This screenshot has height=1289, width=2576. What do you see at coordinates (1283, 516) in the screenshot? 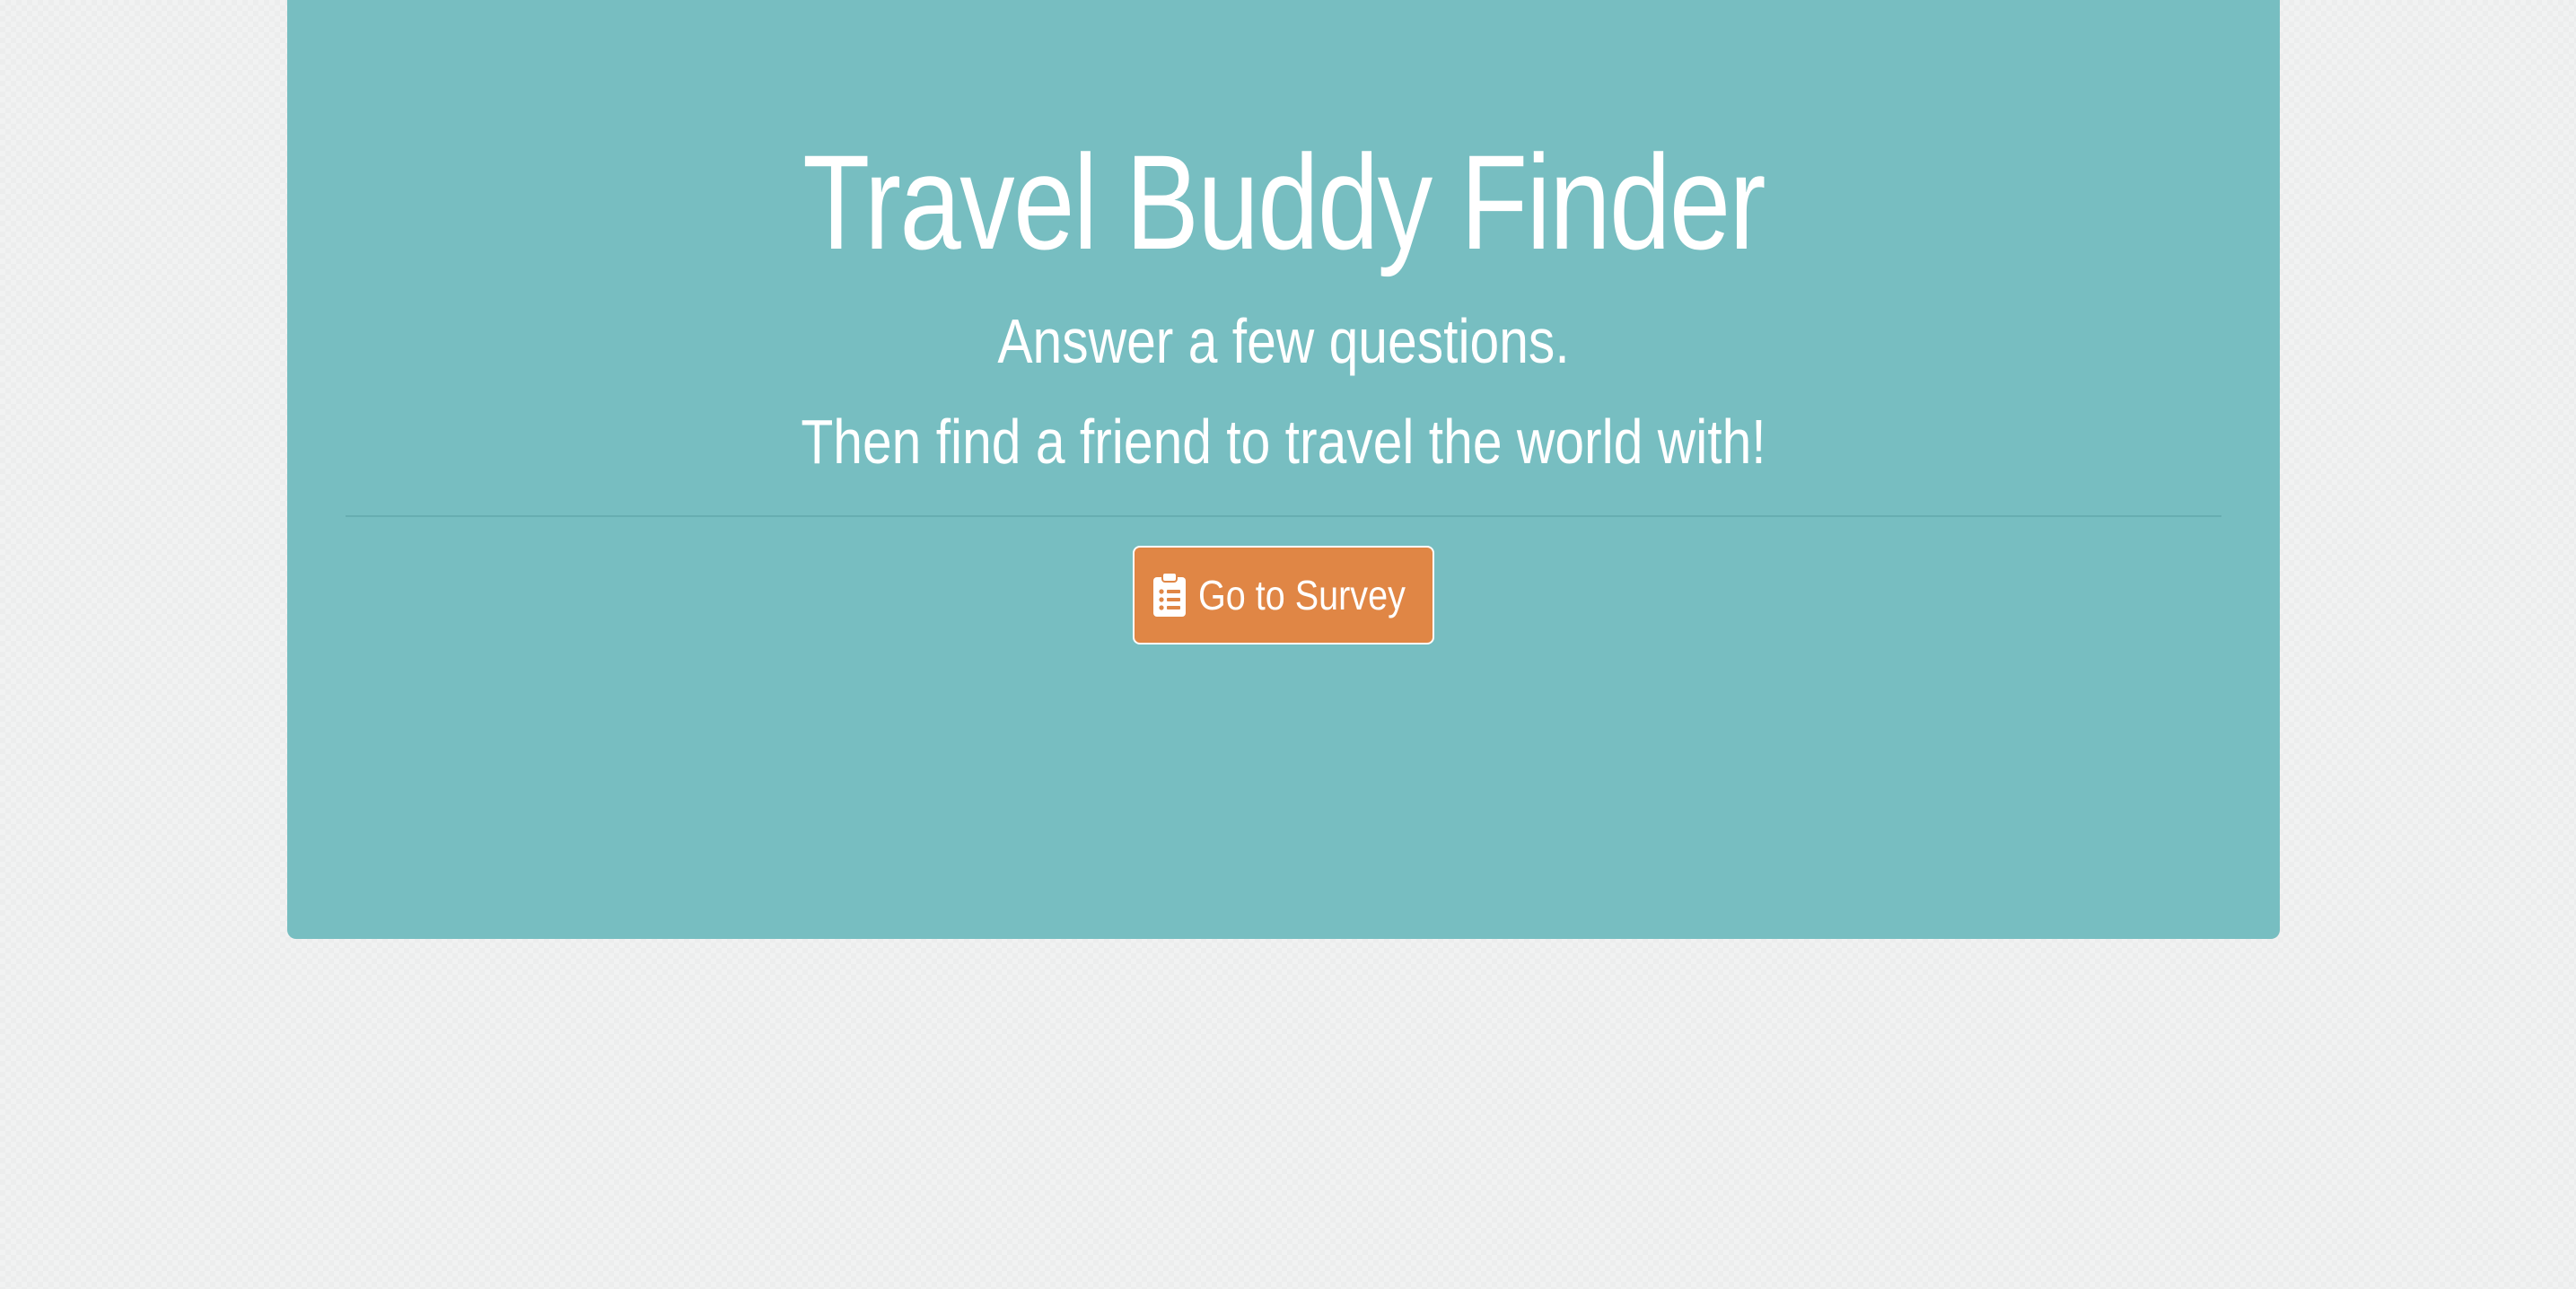
I see `hero-divider` at bounding box center [1283, 516].